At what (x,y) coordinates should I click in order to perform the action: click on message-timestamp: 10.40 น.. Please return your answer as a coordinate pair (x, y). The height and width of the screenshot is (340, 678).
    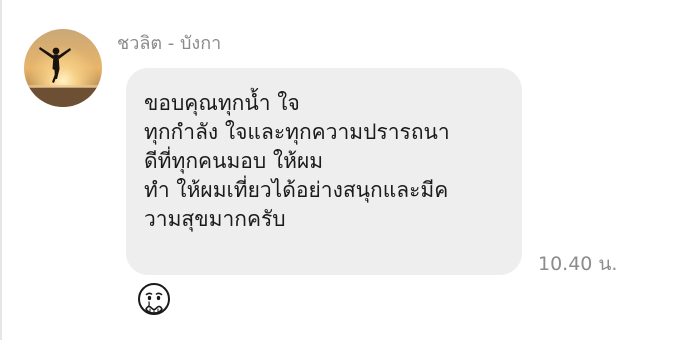
    Looking at the image, I should click on (578, 264).